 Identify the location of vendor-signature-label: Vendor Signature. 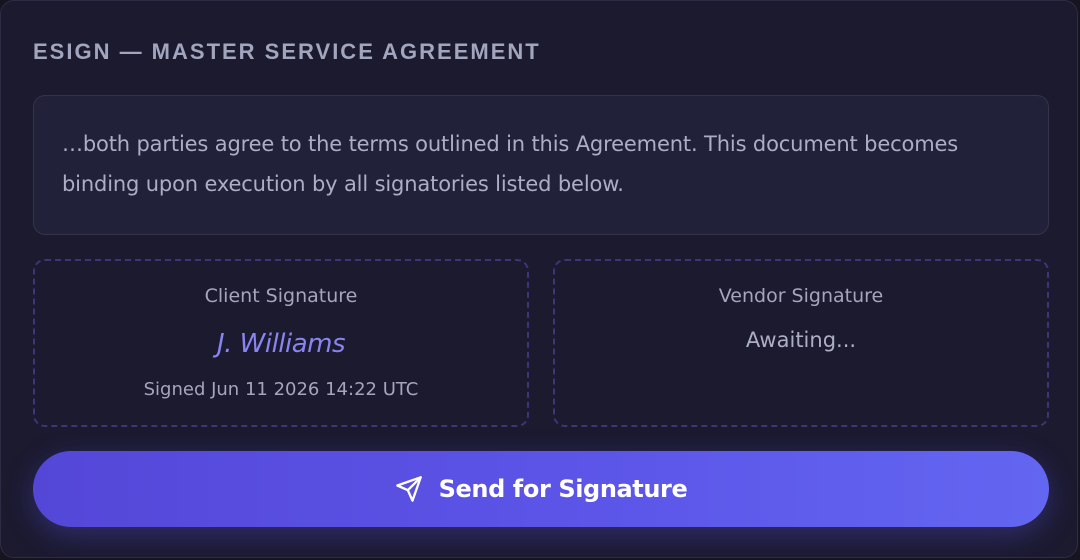
(801, 296).